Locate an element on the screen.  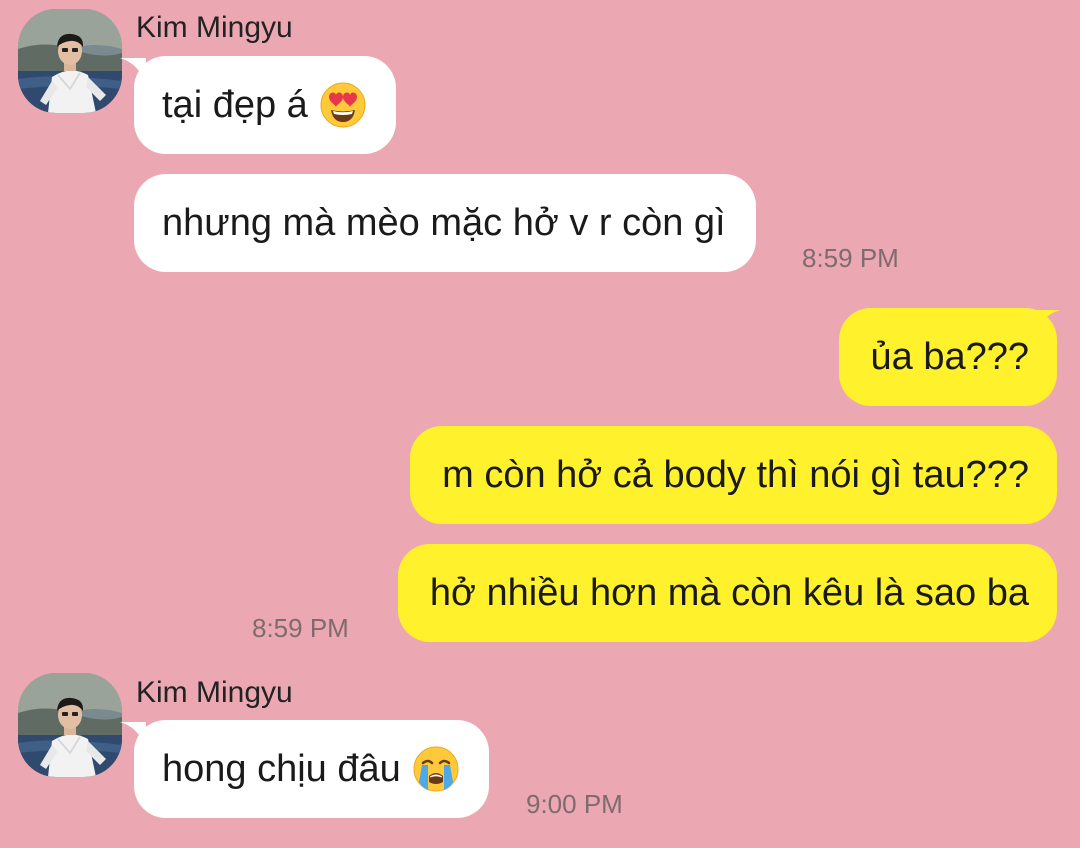
message-bubble-incoming: nhưng mà mèo mặc hở v r còn gì is located at coordinates (445, 223).